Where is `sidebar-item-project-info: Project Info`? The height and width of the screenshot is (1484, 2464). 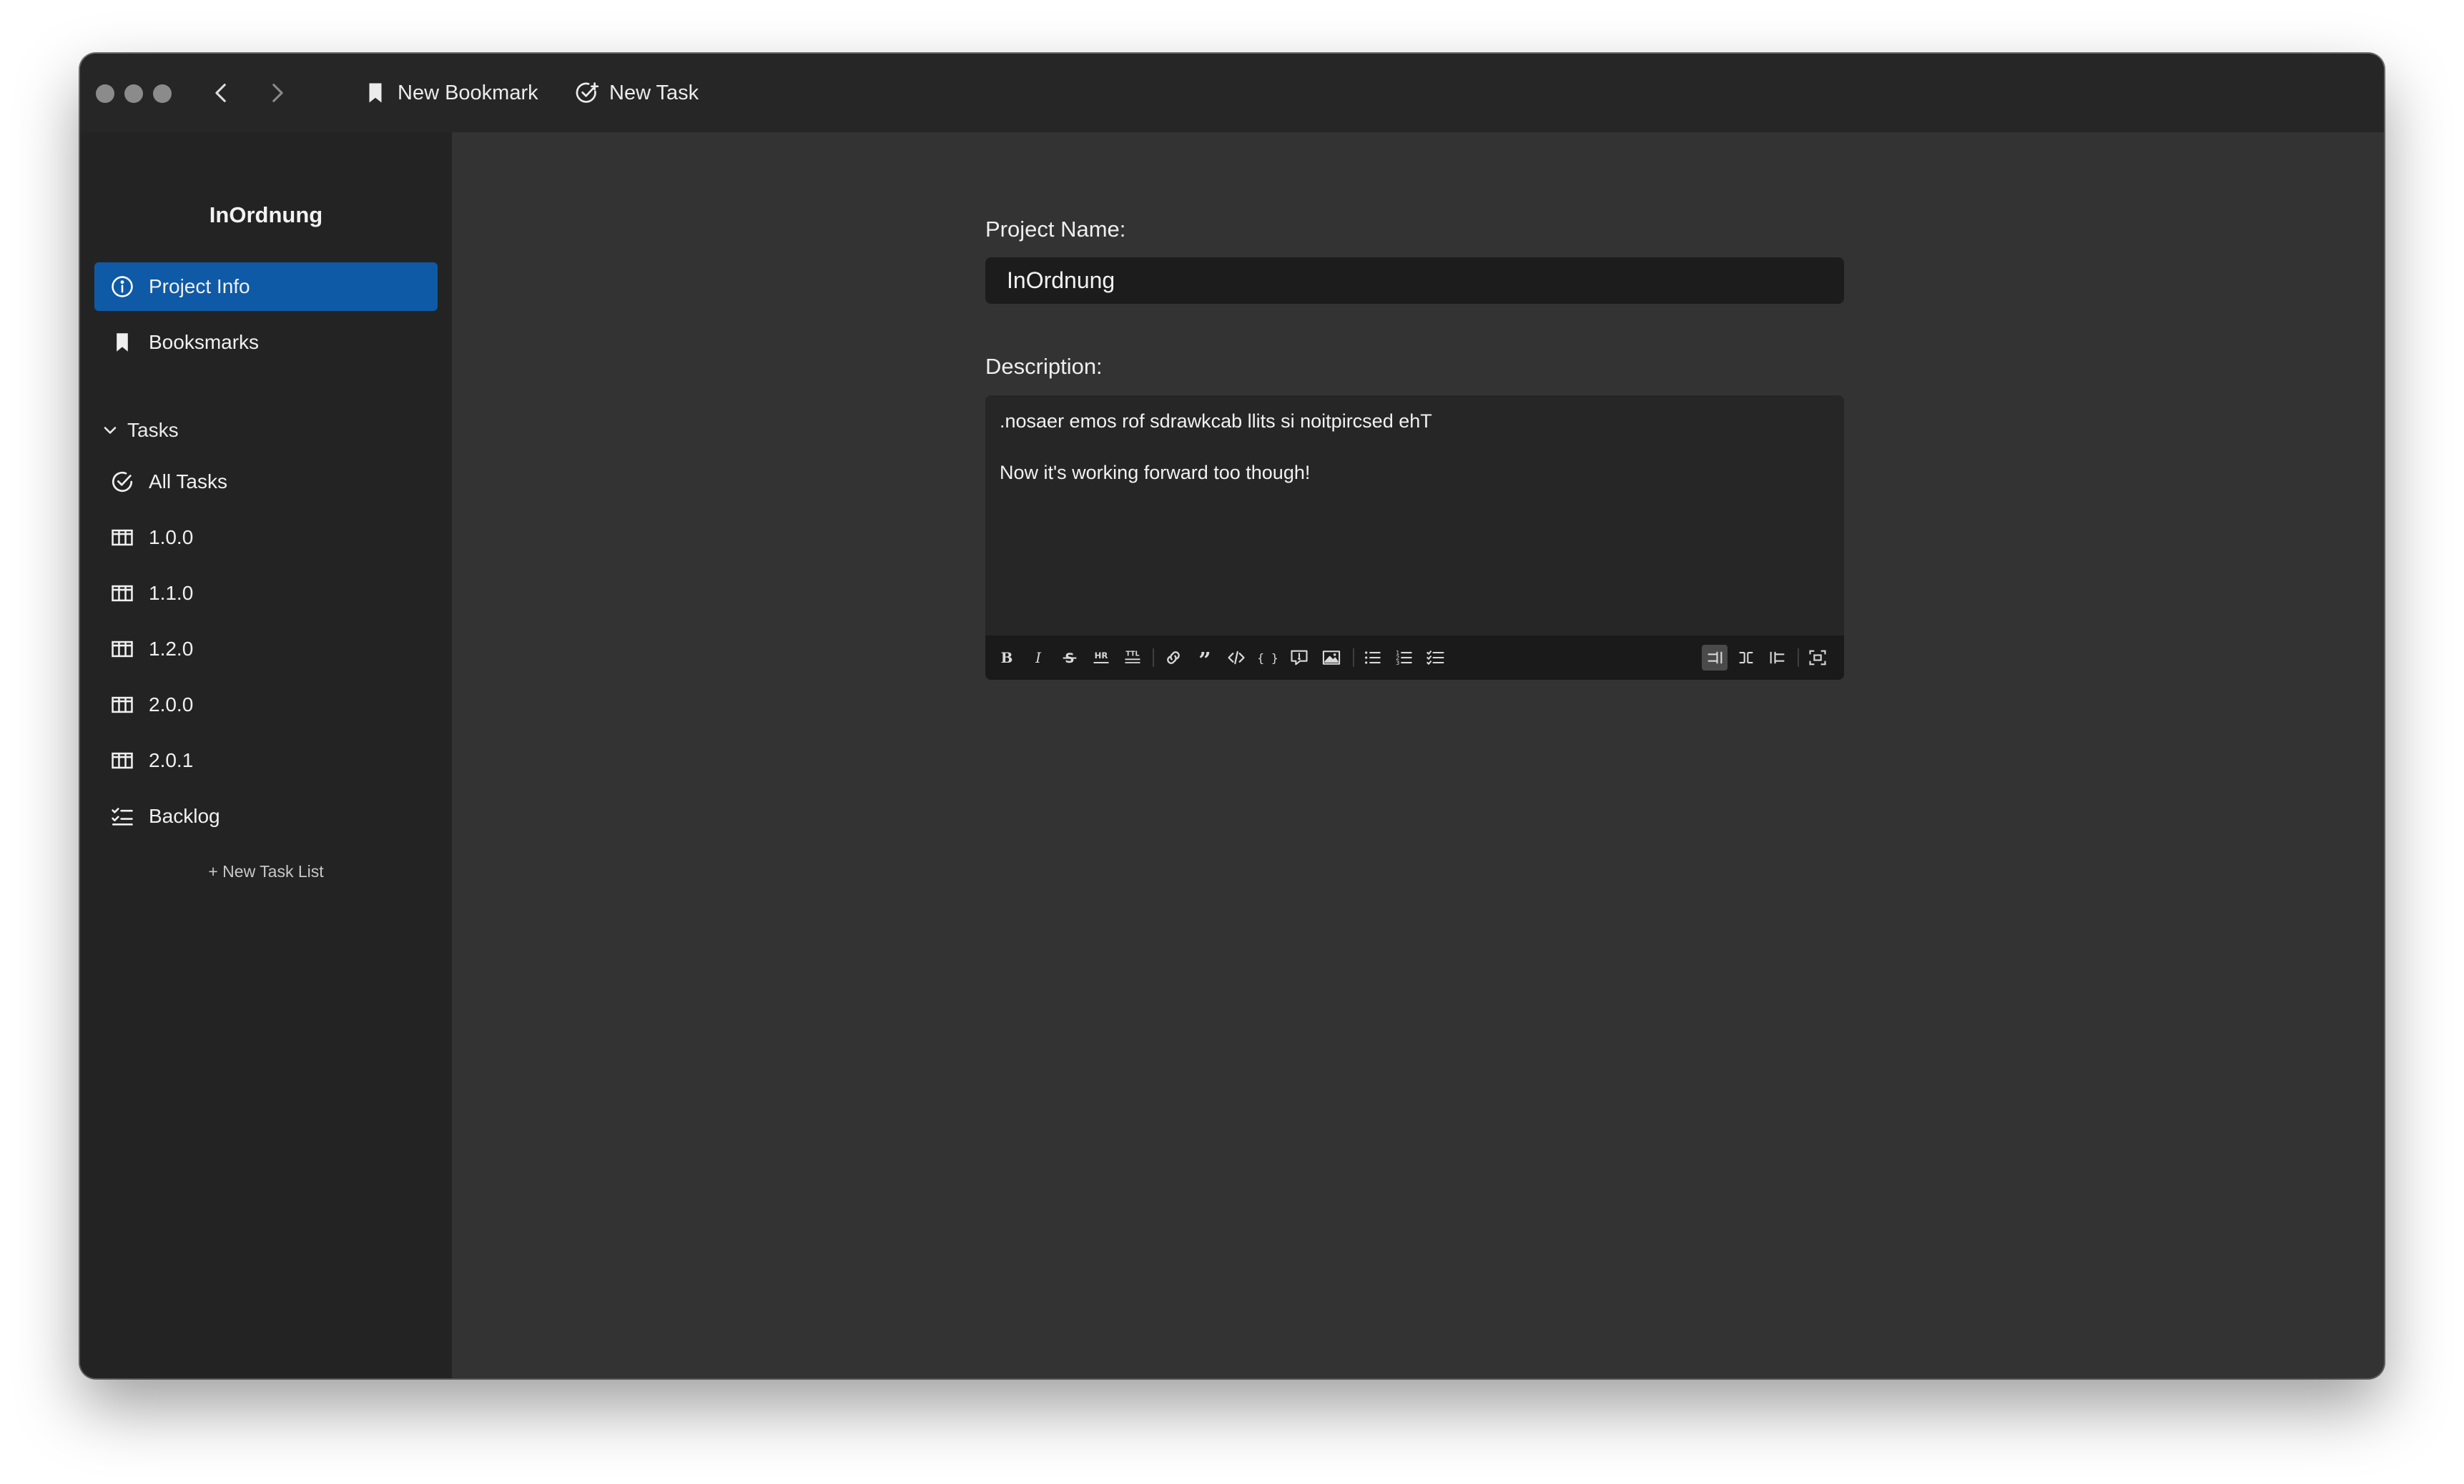
sidebar-item-project-info: Project Info is located at coordinates (266, 286).